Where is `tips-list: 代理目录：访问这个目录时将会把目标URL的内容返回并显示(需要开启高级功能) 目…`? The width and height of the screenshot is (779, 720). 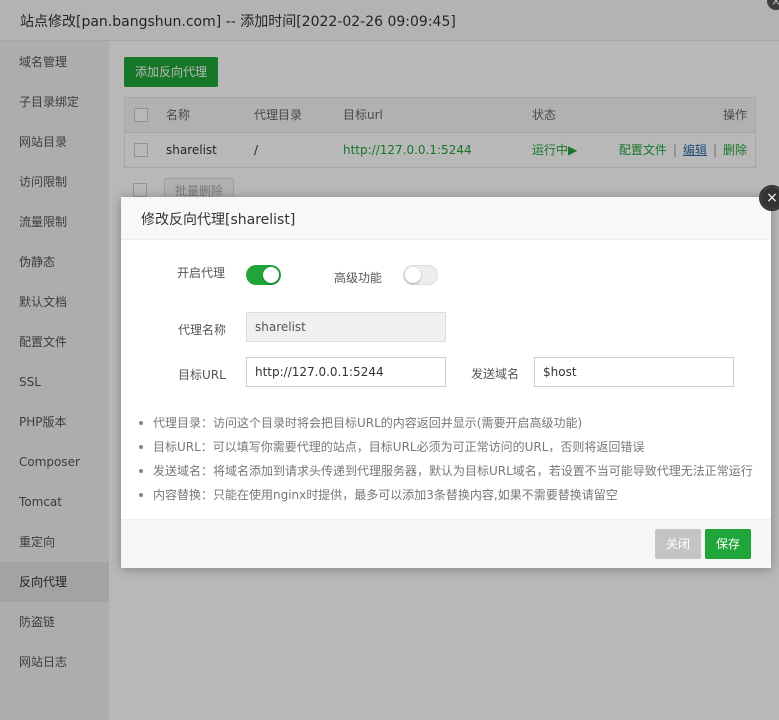 tips-list: 代理目录：访问这个目录时将会把目标URL的内容返回并显示(需要开启高级功能) 目… is located at coordinates (447, 459).